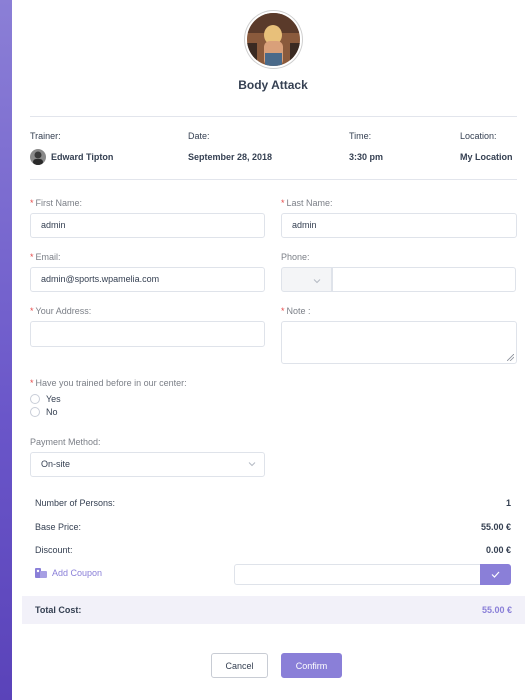 The image size is (531, 700). What do you see at coordinates (273, 85) in the screenshot?
I see `service-title: Body Attack` at bounding box center [273, 85].